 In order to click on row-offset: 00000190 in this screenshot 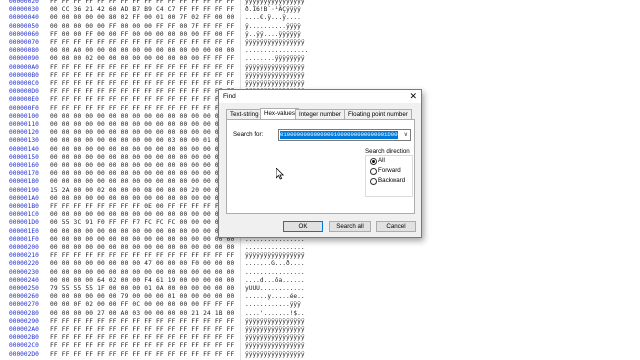, I will do `click(24, 190)`.